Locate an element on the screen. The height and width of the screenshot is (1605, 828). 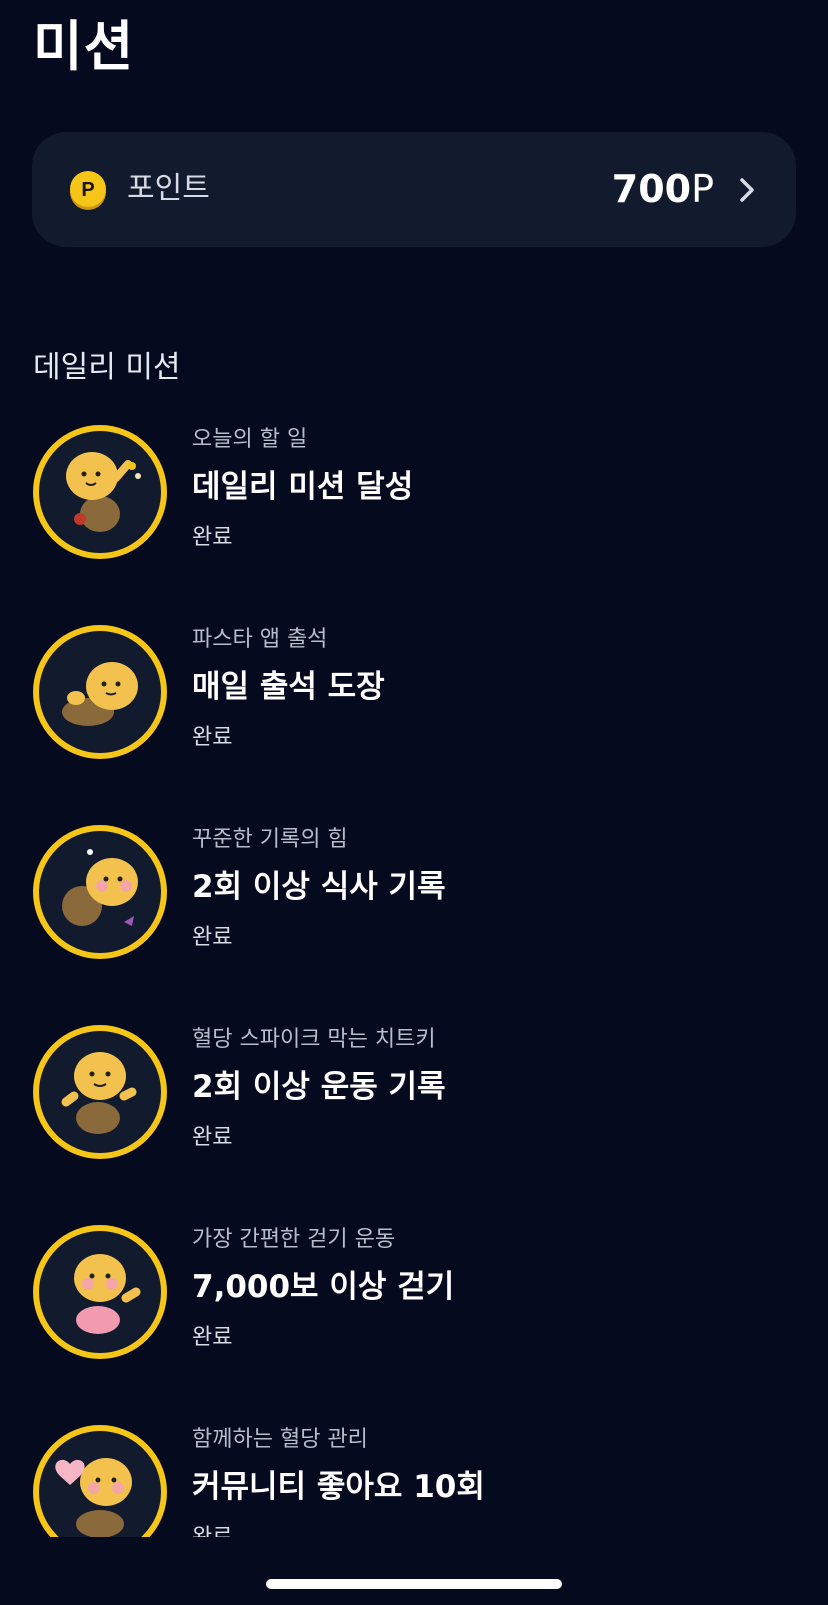
mission-subtitle: 함께하는 혈당 관리 is located at coordinates (280, 1439).